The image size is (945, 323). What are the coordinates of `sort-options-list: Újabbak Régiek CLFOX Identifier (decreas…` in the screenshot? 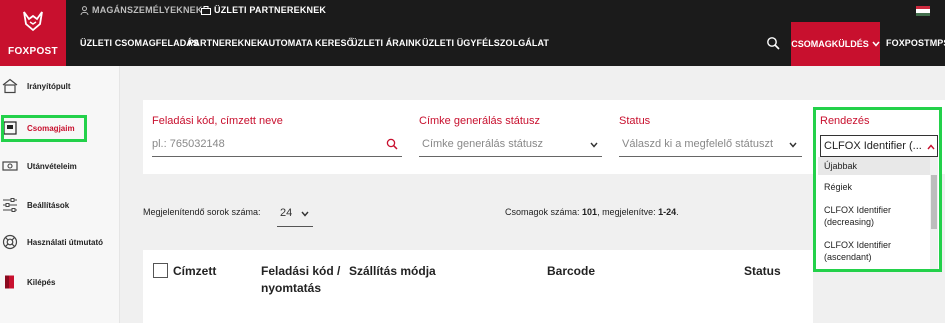 It's located at (879, 213).